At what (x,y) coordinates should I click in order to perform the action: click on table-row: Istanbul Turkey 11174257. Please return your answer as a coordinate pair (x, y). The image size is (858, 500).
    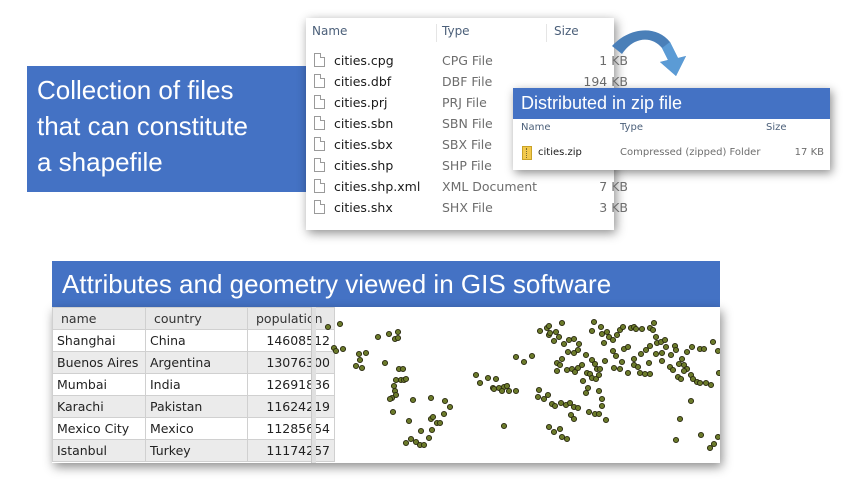
    Looking at the image, I should click on (193, 450).